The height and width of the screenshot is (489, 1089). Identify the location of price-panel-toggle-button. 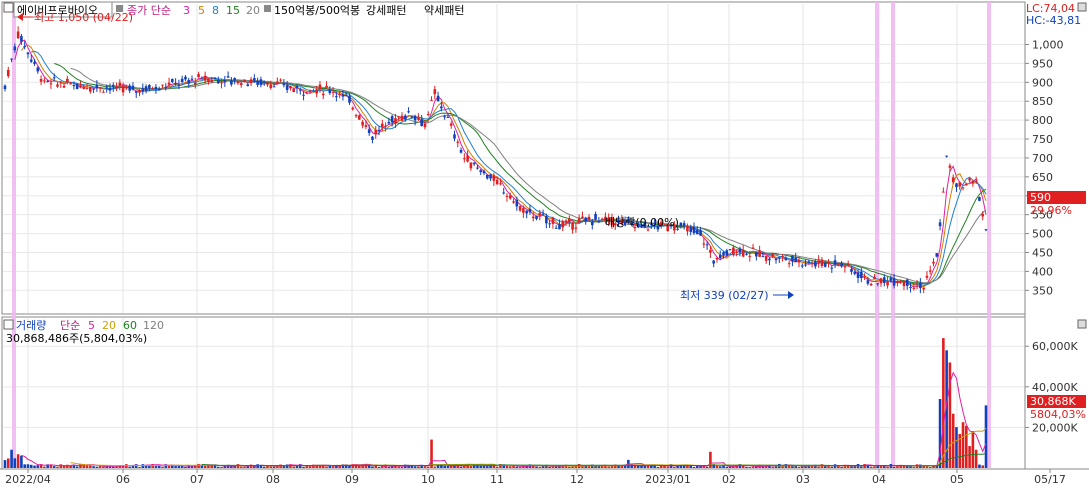
(1082, 7).